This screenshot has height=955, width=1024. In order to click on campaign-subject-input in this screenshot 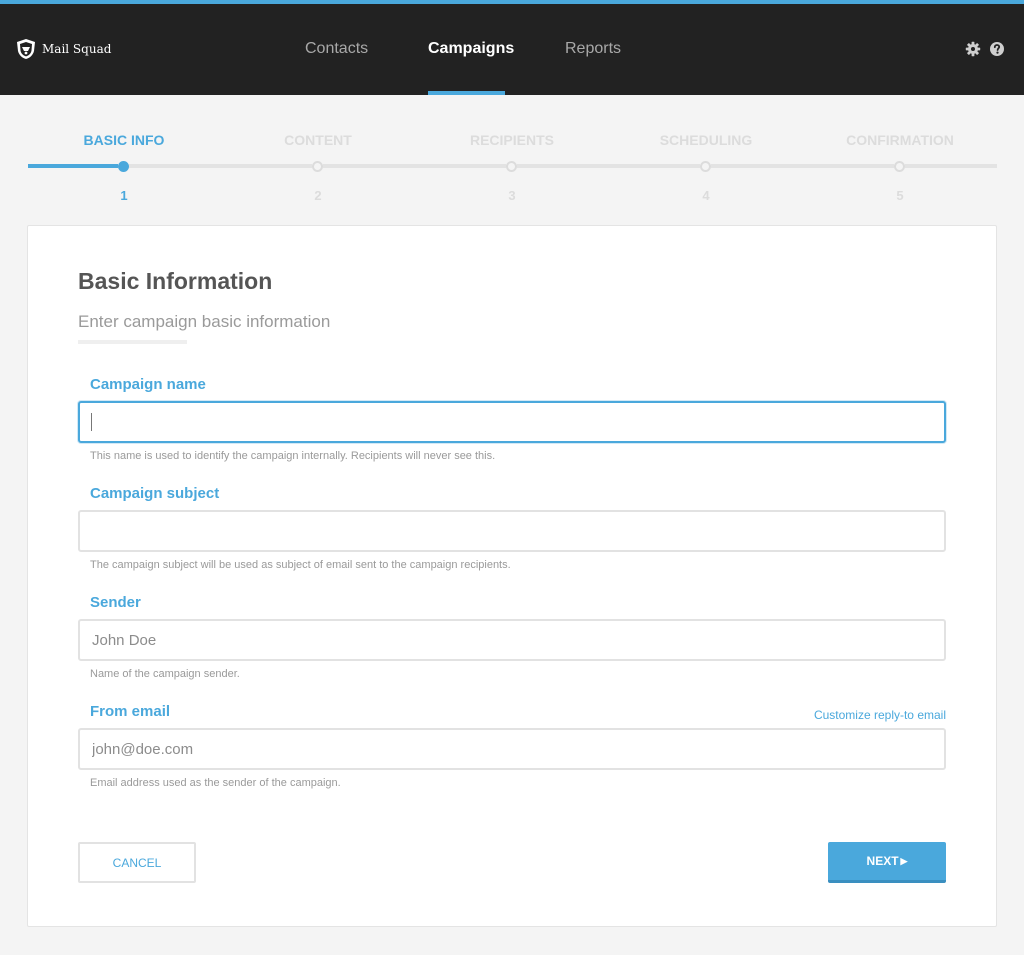, I will do `click(512, 531)`.